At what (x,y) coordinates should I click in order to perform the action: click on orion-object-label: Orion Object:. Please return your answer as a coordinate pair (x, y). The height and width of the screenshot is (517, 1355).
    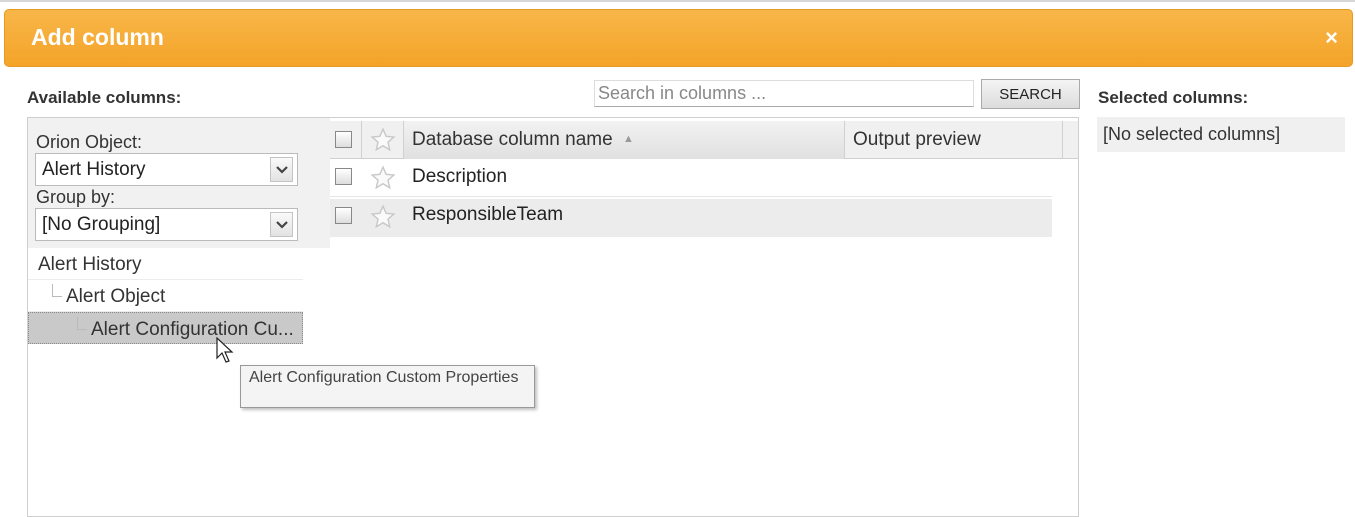
    Looking at the image, I should click on (89, 142).